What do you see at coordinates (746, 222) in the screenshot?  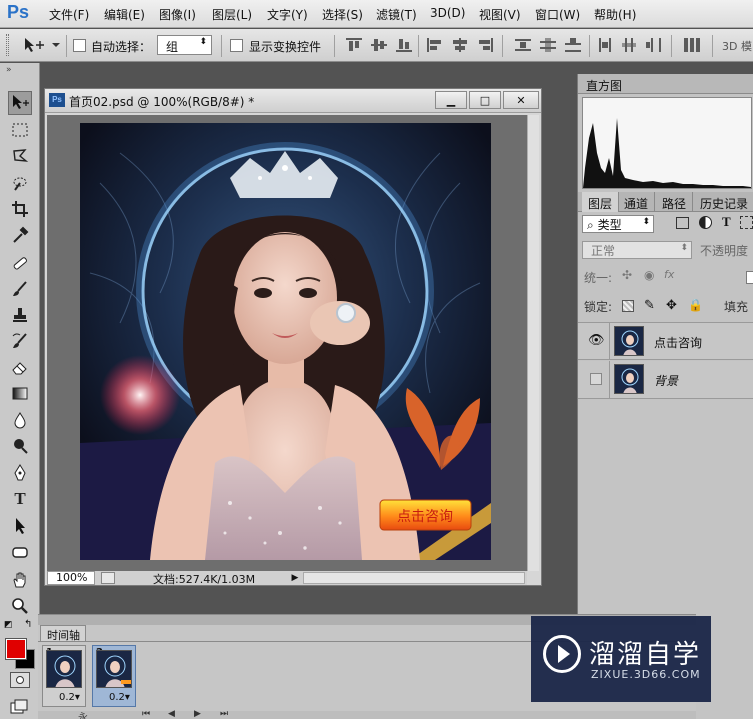 I see `filter-shape-icon` at bounding box center [746, 222].